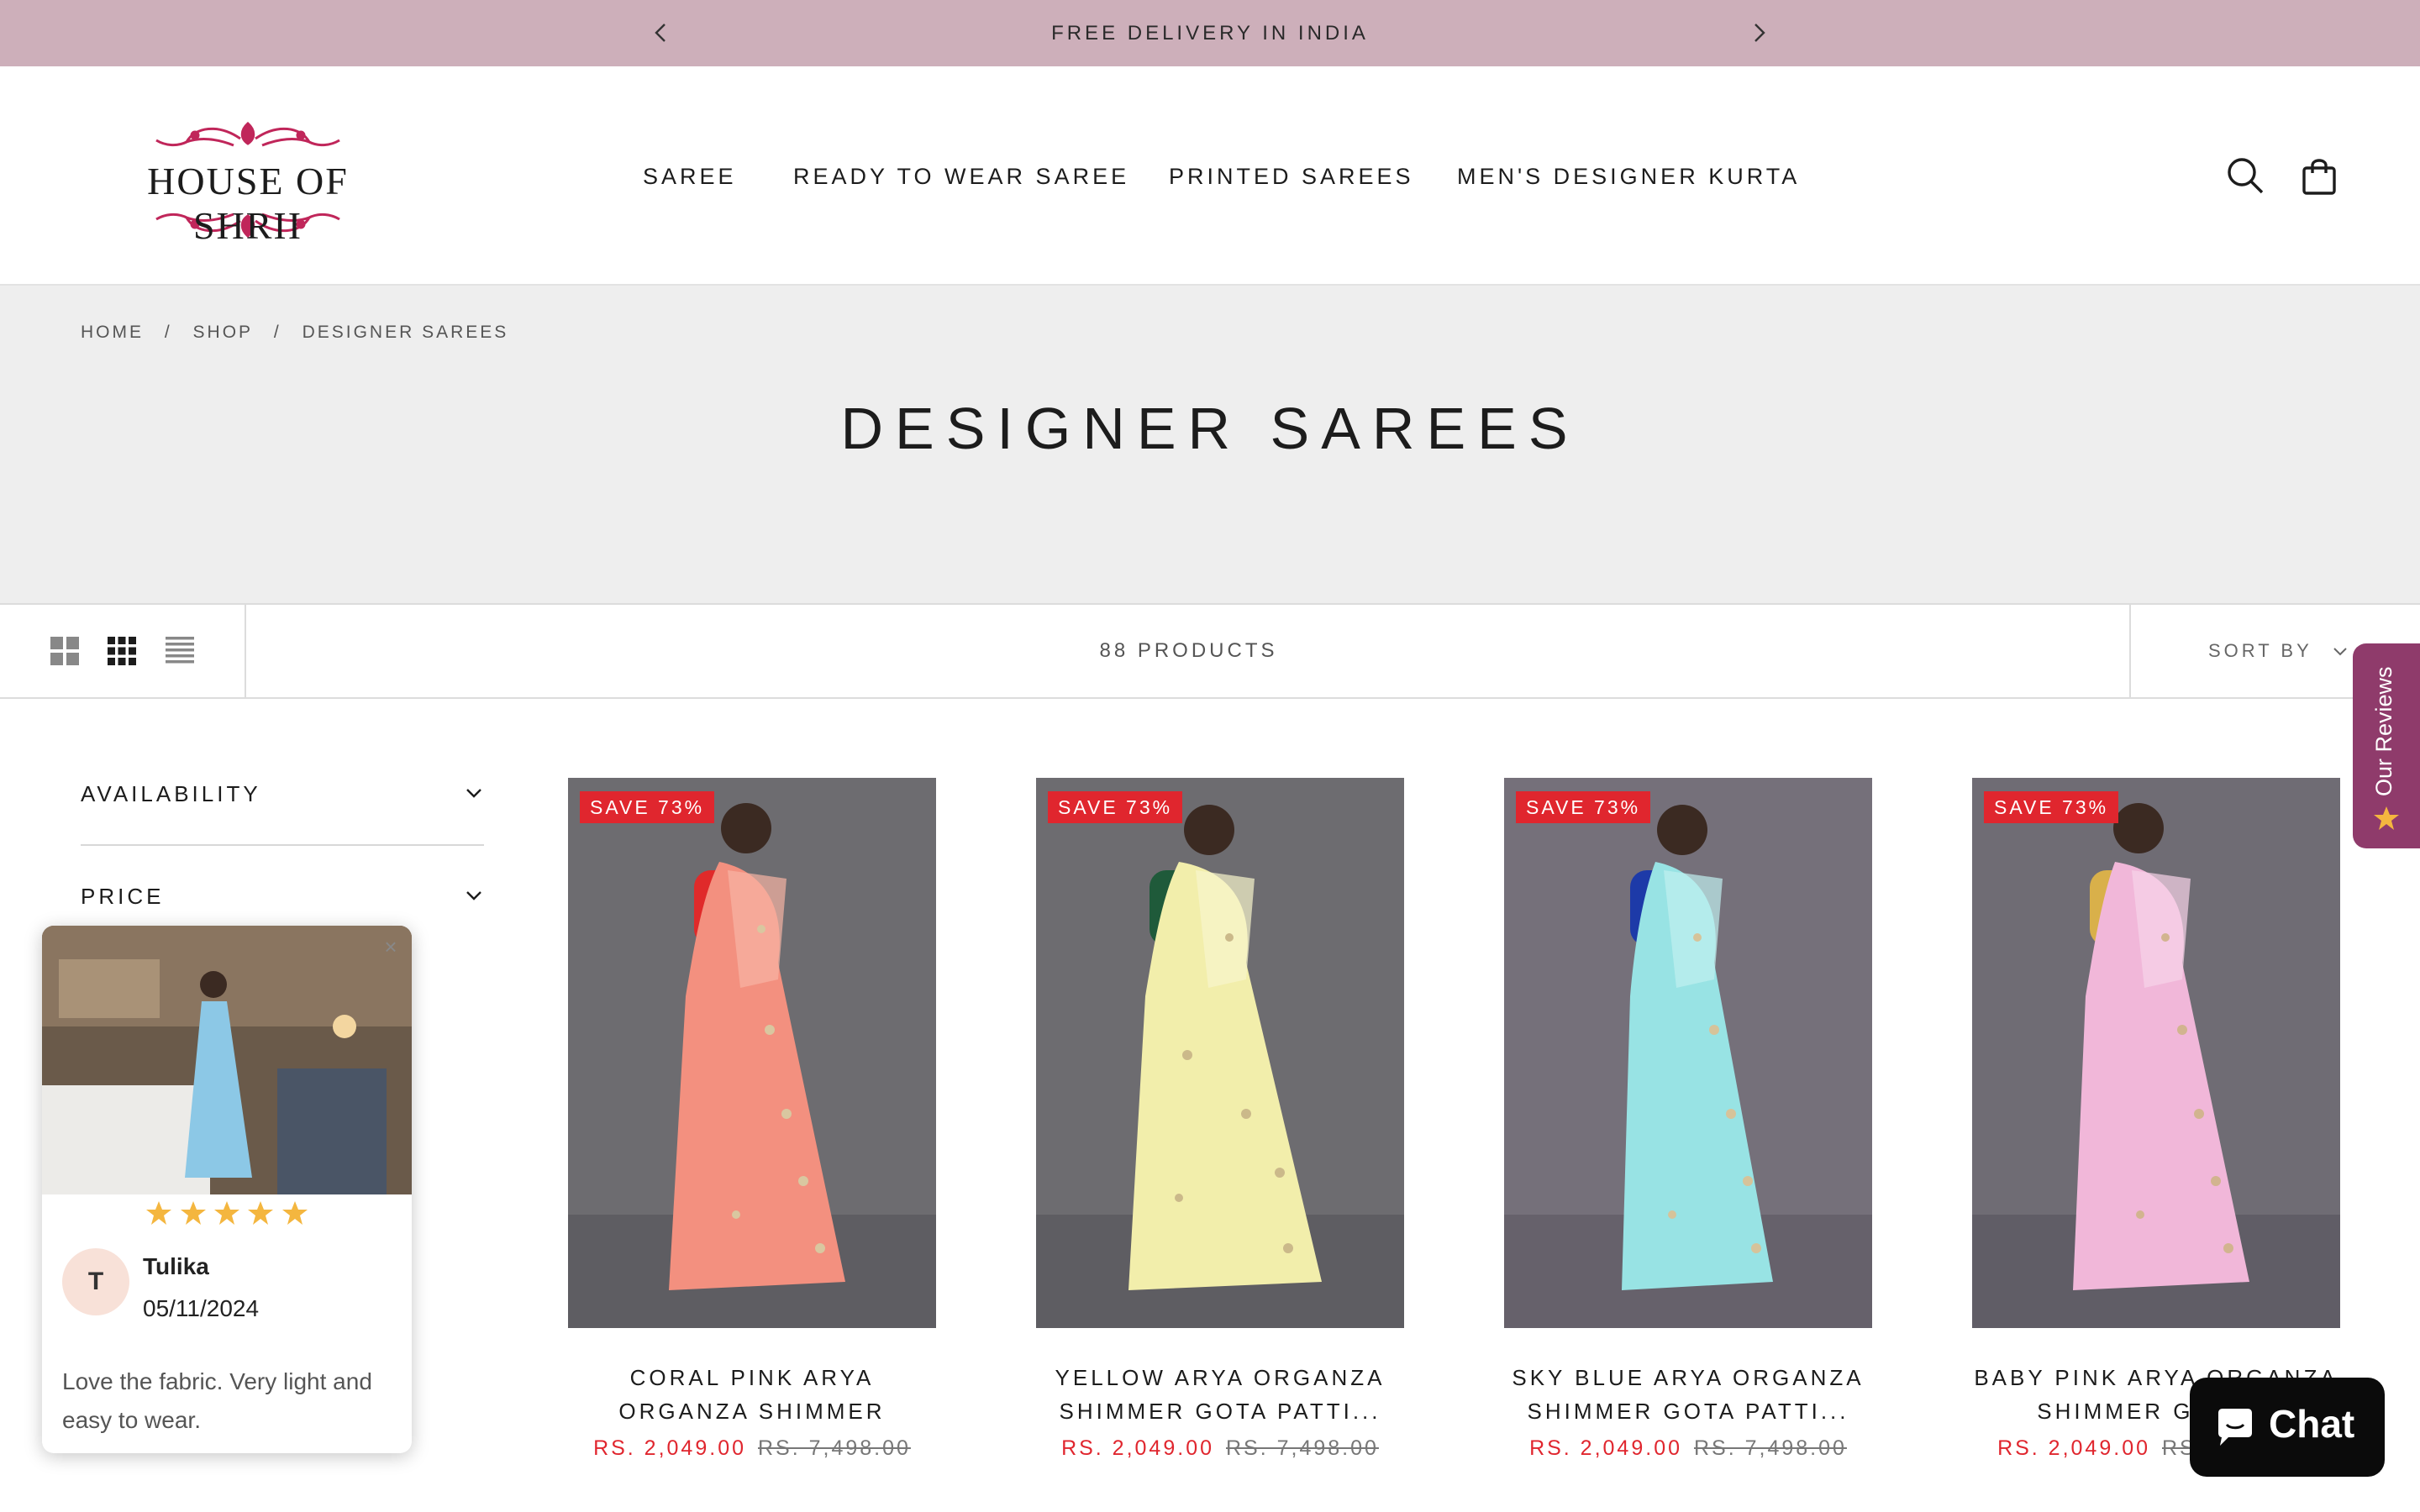 This screenshot has height=1512, width=2420. Describe the element at coordinates (224, 332) in the screenshot. I see `breadcrumb-shop: SHOP` at that location.